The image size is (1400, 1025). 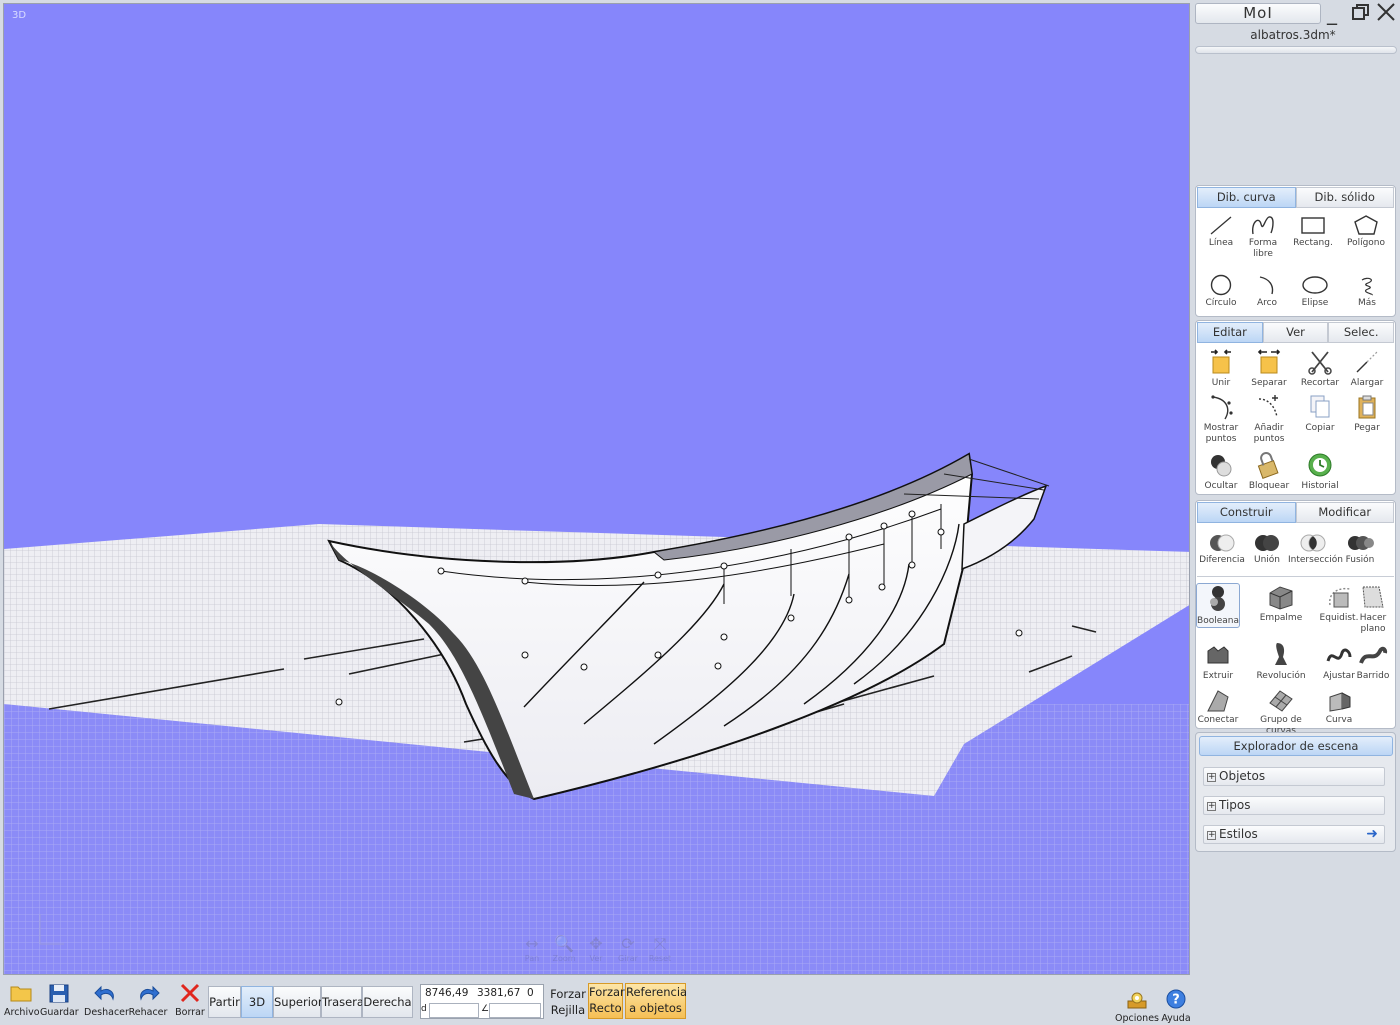 I want to click on reset-button: ⤧ Reset, so click(x=660, y=948).